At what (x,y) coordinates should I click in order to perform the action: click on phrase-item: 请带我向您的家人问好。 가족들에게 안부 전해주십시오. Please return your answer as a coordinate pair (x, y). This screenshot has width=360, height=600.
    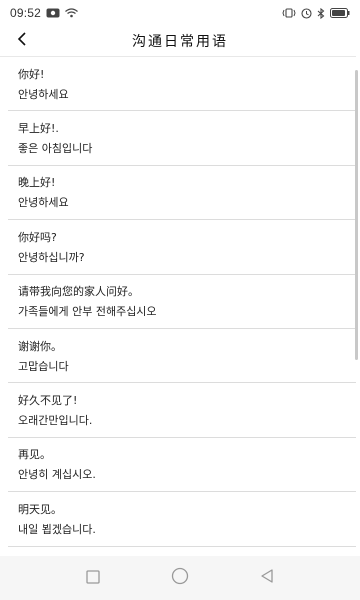
    Looking at the image, I should click on (182, 302).